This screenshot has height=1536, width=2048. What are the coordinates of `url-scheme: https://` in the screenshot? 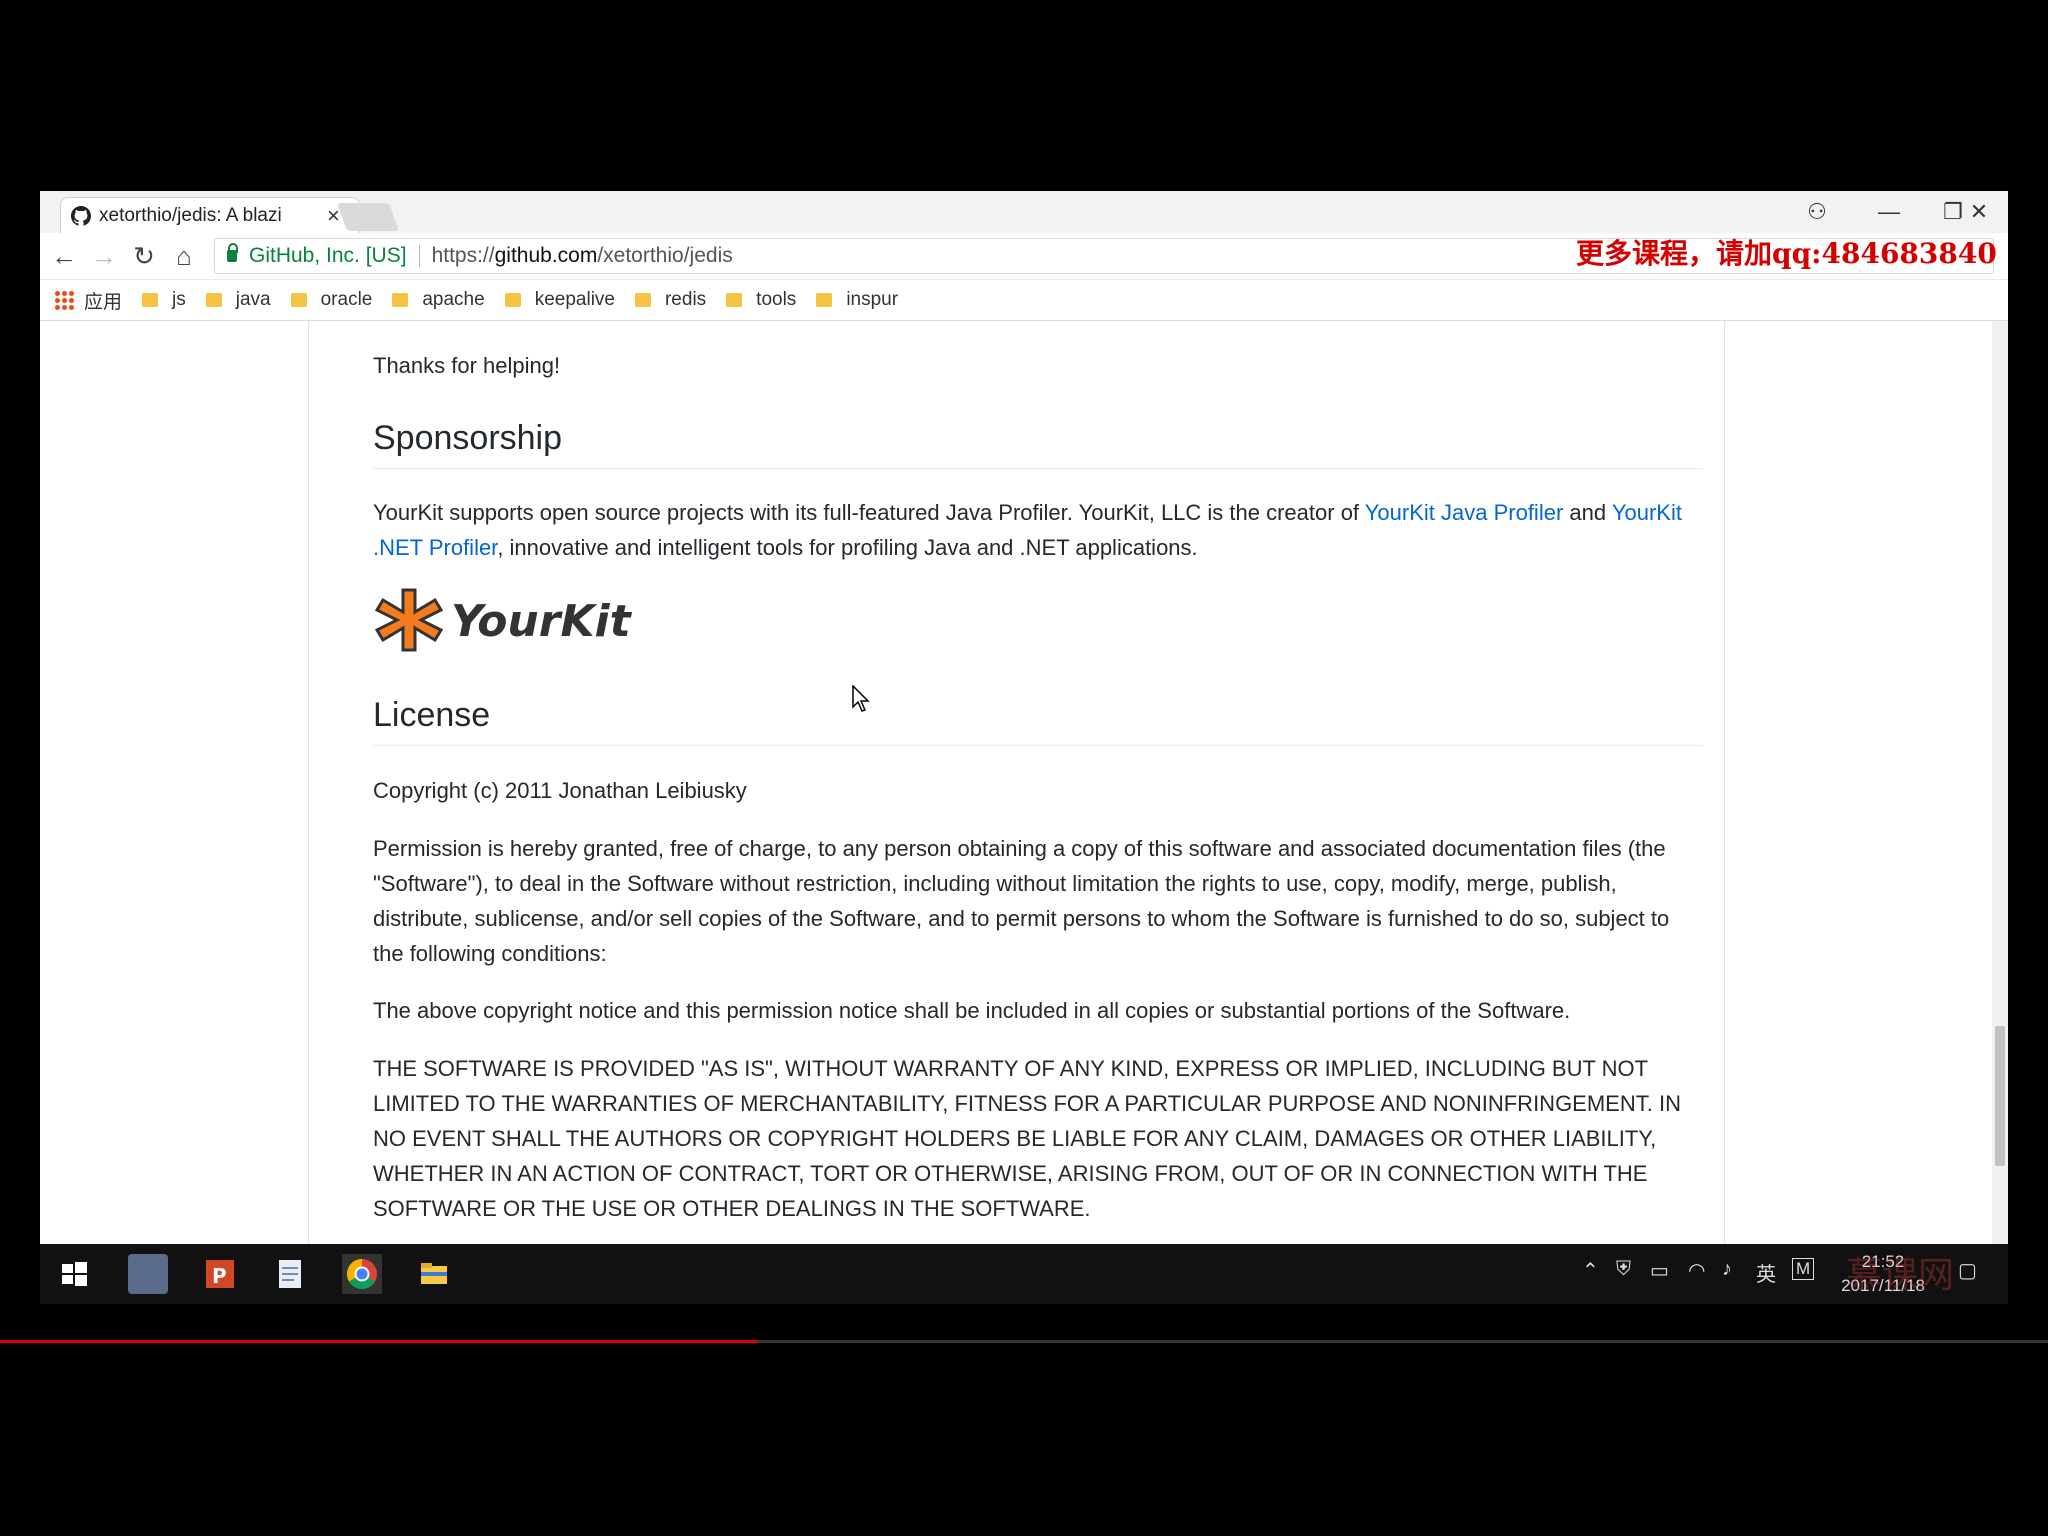 It's located at (463, 255).